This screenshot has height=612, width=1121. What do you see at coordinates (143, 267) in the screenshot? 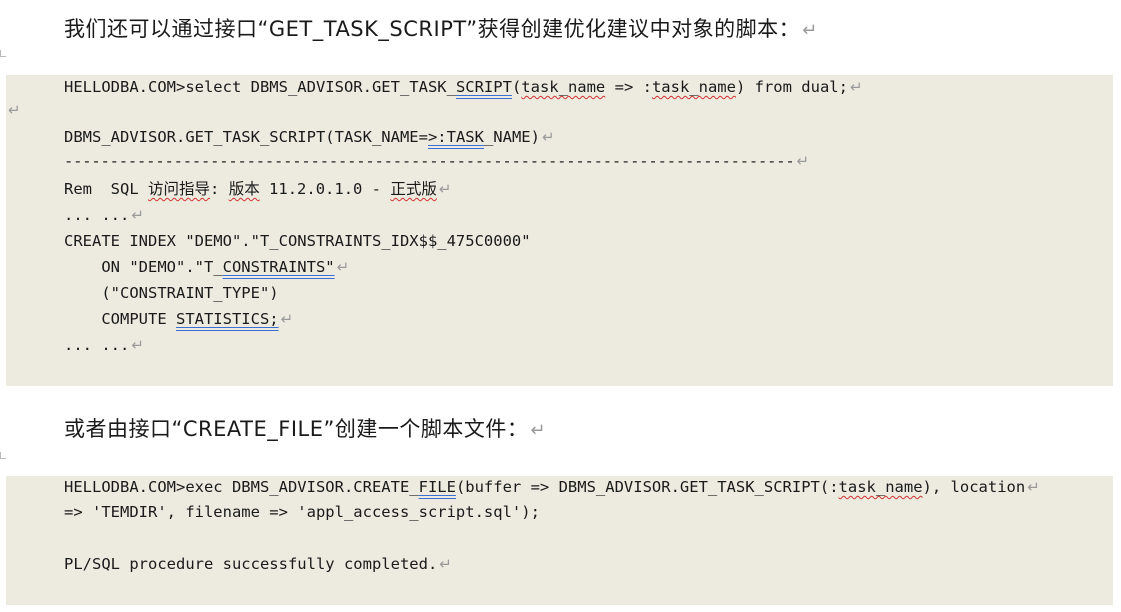
I see `code-text: ON "DEMO"."T_` at bounding box center [143, 267].